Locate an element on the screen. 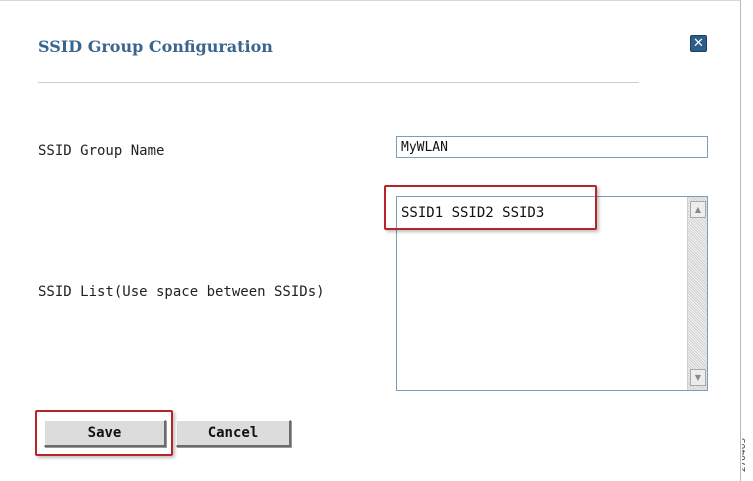 This screenshot has height=481, width=753. ssid-list-scrollbar: ▲ ▼ is located at coordinates (697, 293).